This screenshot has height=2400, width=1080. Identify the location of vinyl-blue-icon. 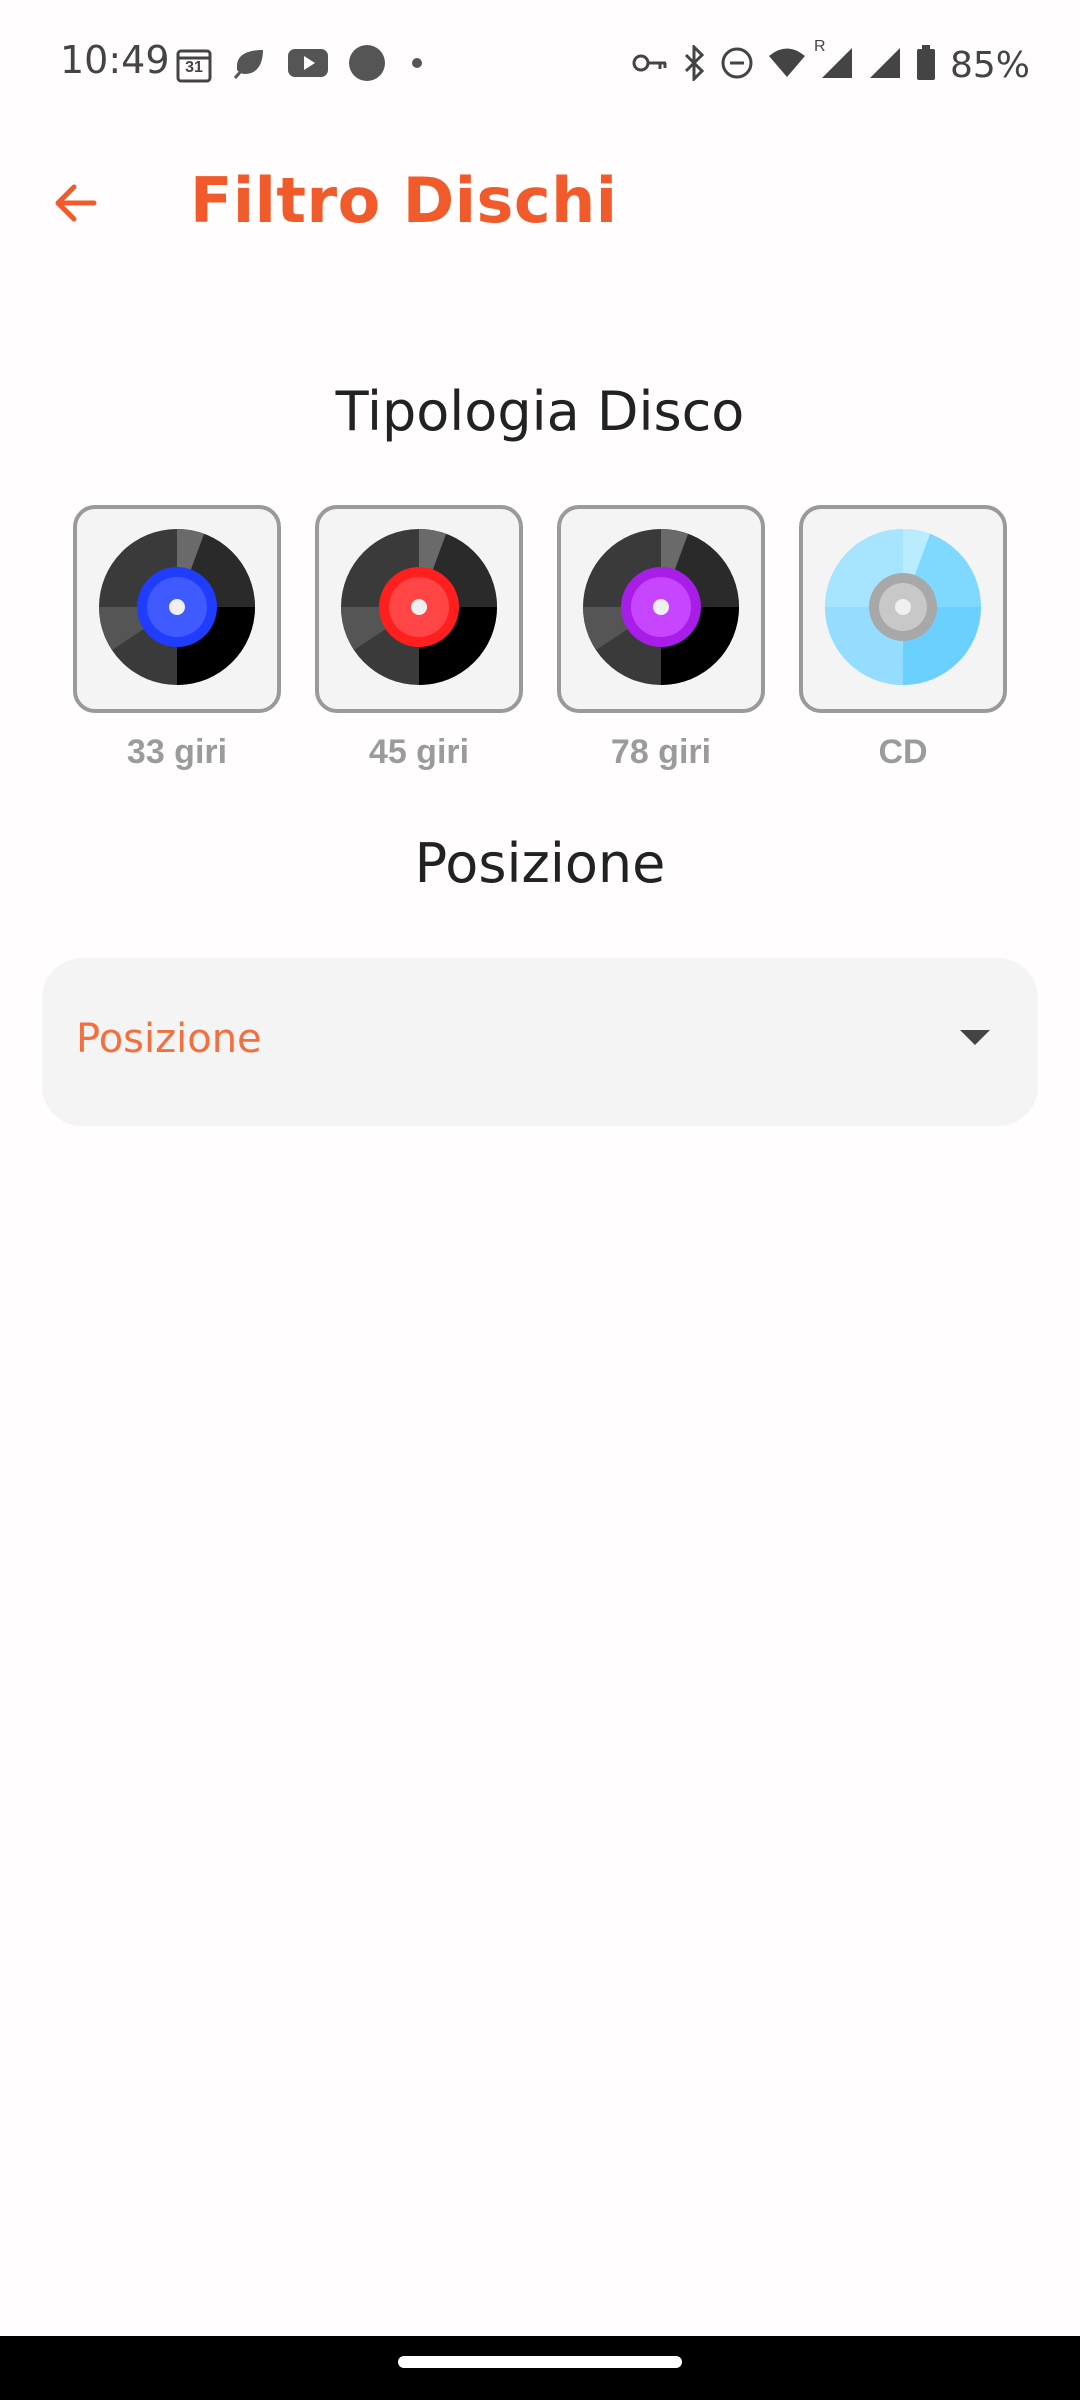
(177, 609).